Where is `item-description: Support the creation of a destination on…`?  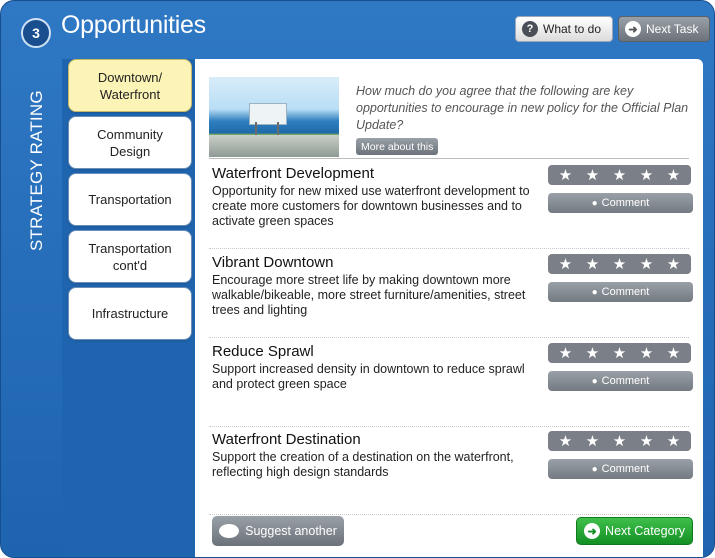 item-description: Support the creation of a destination on… is located at coordinates (363, 464).